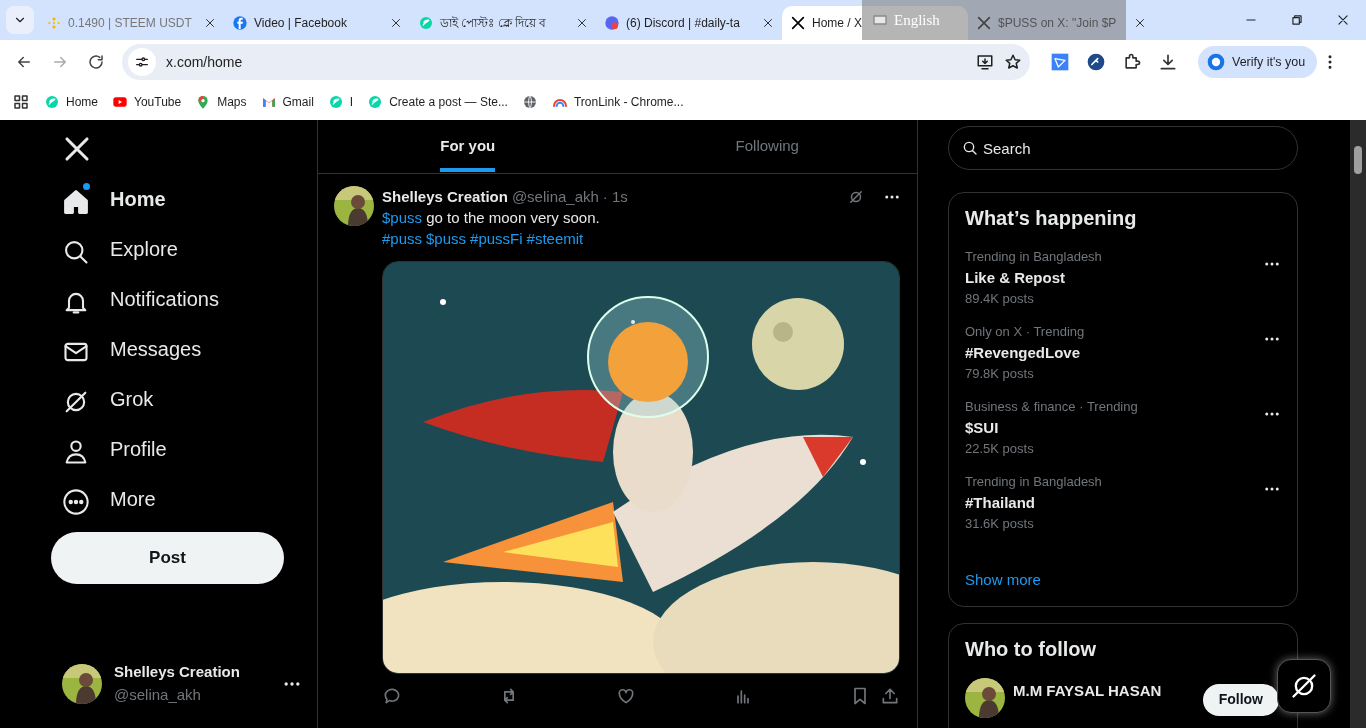 Image resolution: width=1366 pixels, height=728 pixels. Describe the element at coordinates (1013, 62) in the screenshot. I see `star-icon` at that location.